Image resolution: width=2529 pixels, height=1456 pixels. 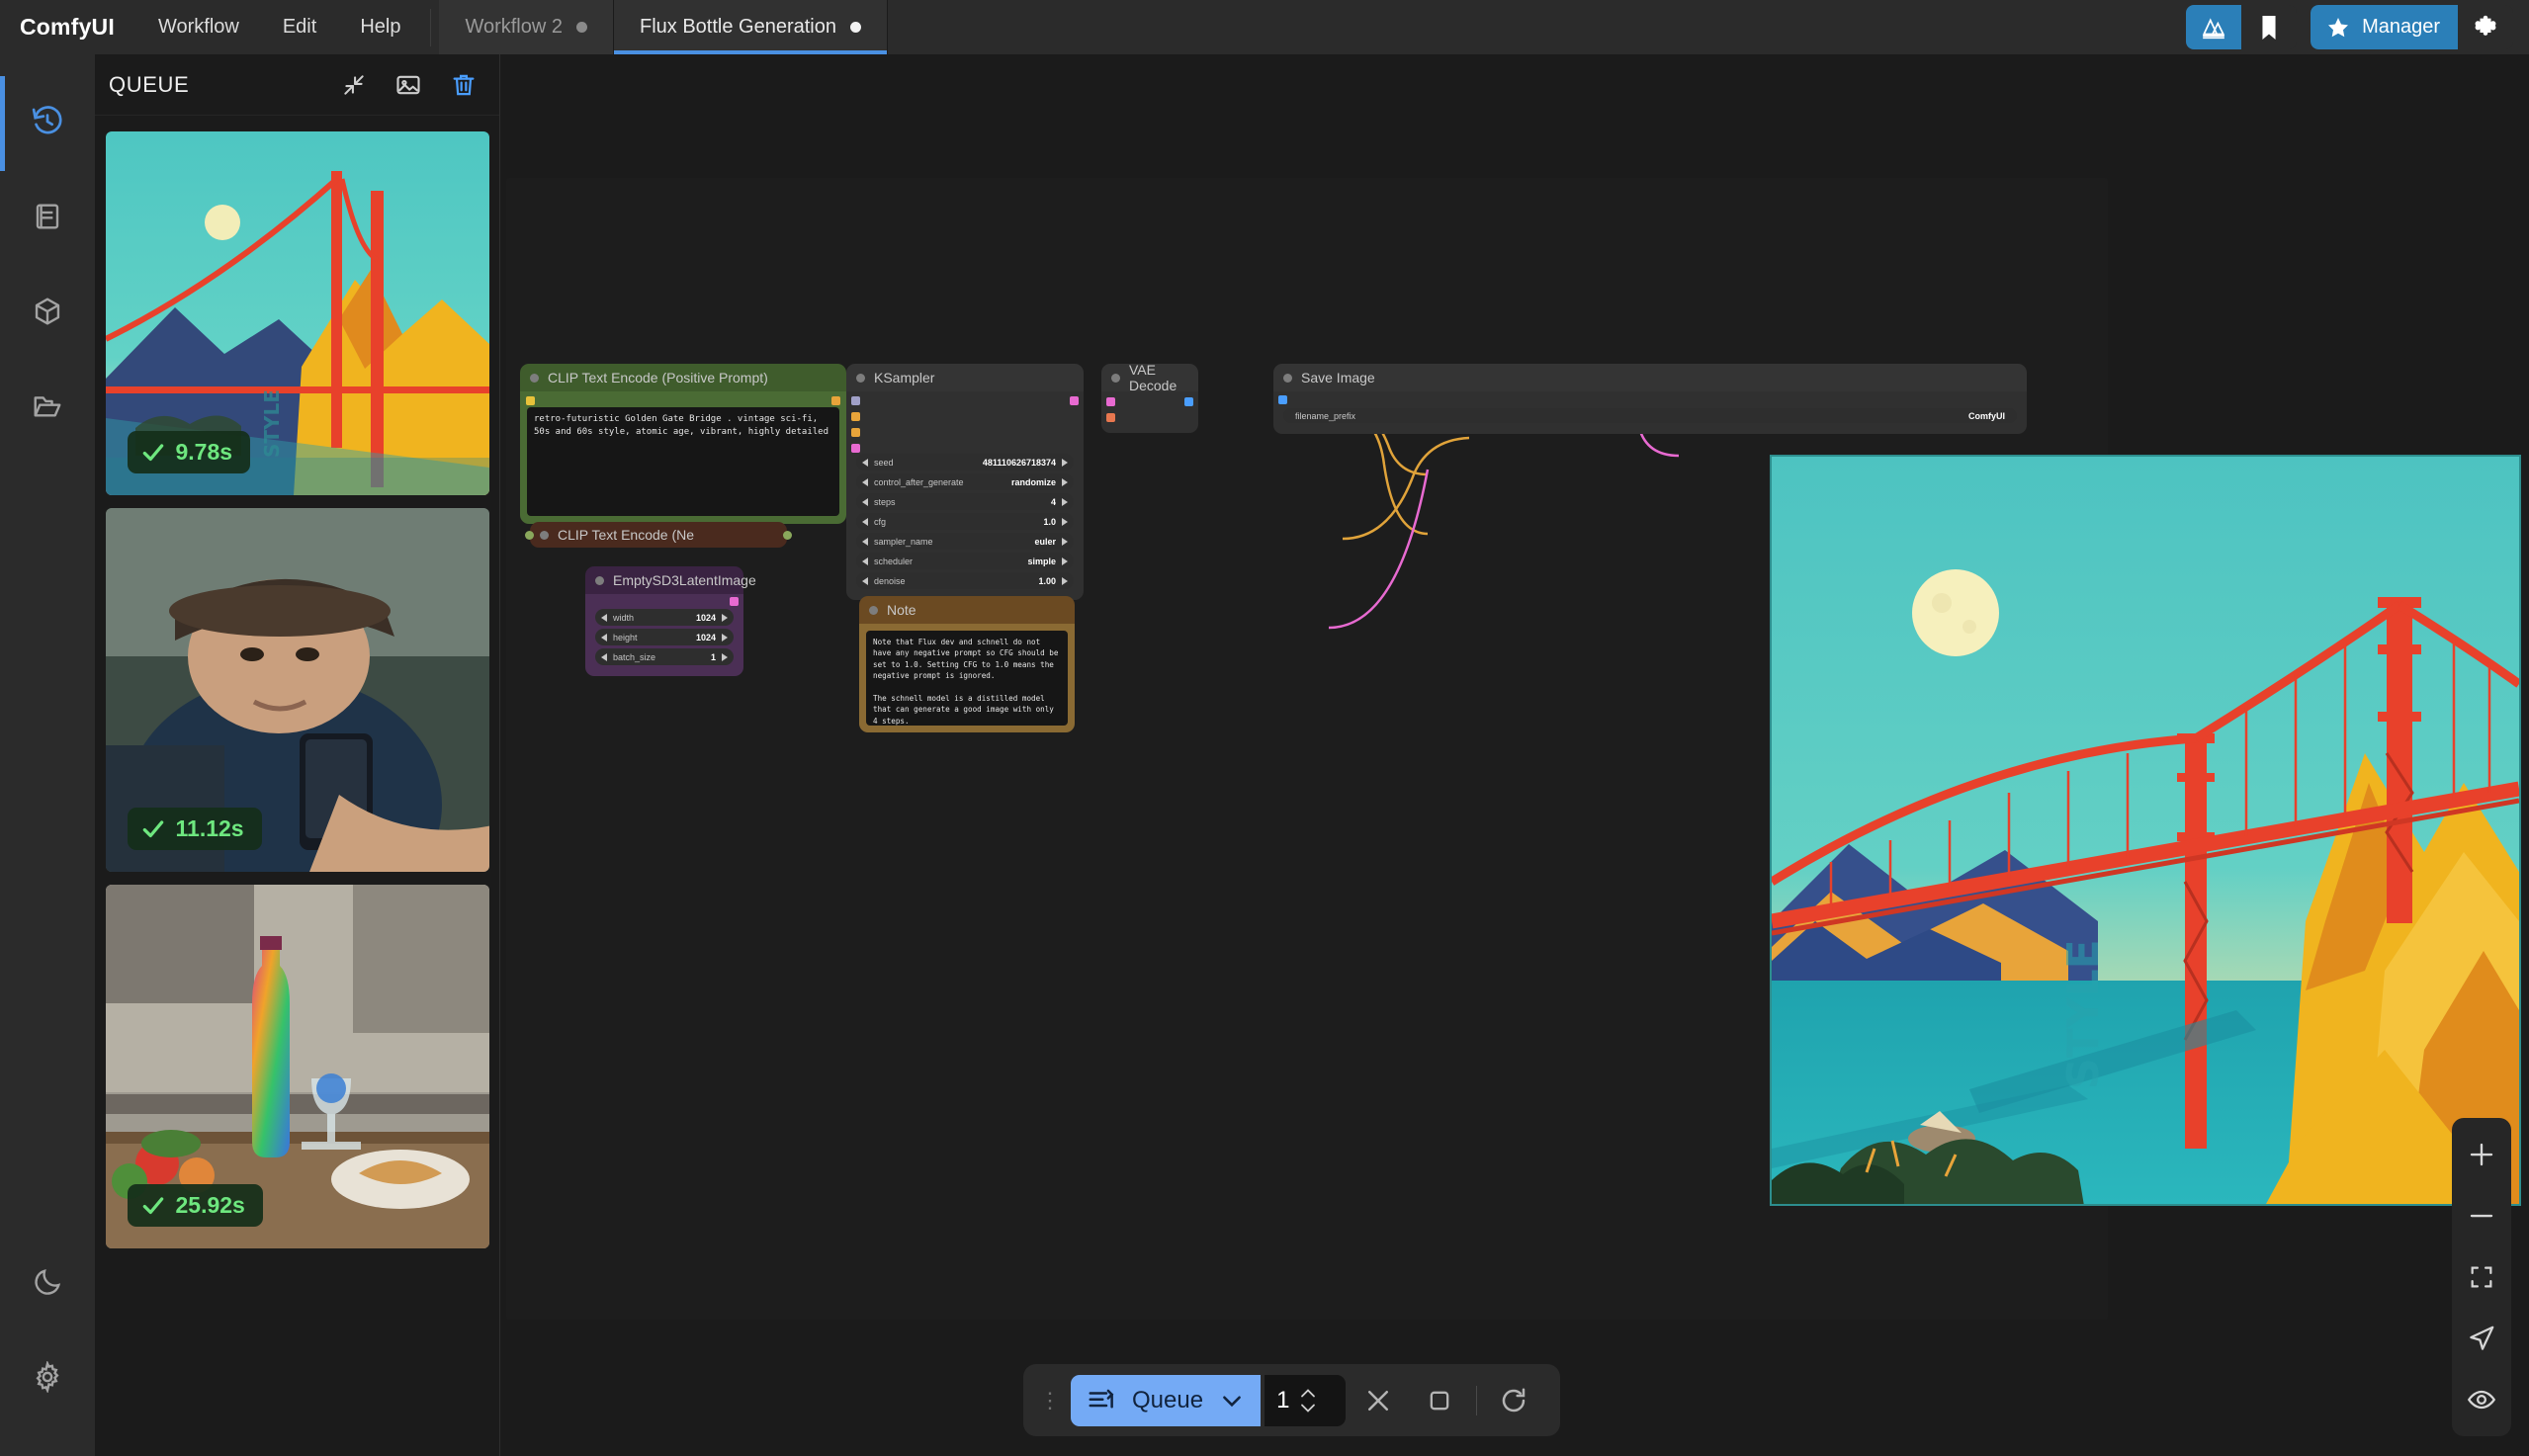 What do you see at coordinates (47, 1378) in the screenshot?
I see `settings-button` at bounding box center [47, 1378].